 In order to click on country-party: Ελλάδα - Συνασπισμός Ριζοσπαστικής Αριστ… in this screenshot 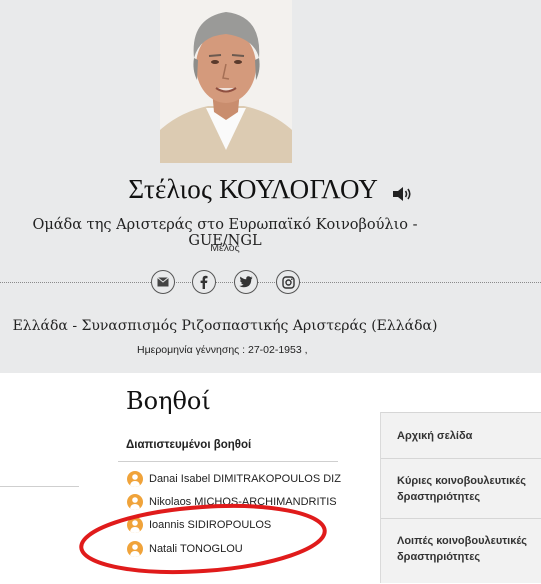, I will do `click(225, 326)`.